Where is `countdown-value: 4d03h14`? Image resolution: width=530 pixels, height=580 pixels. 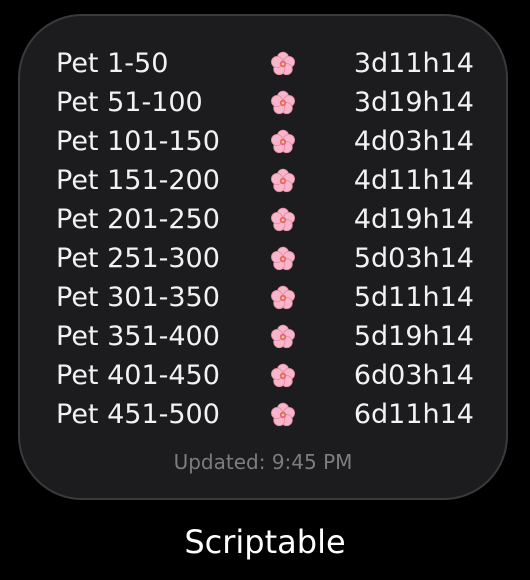
countdown-value: 4d03h14 is located at coordinates (413, 141).